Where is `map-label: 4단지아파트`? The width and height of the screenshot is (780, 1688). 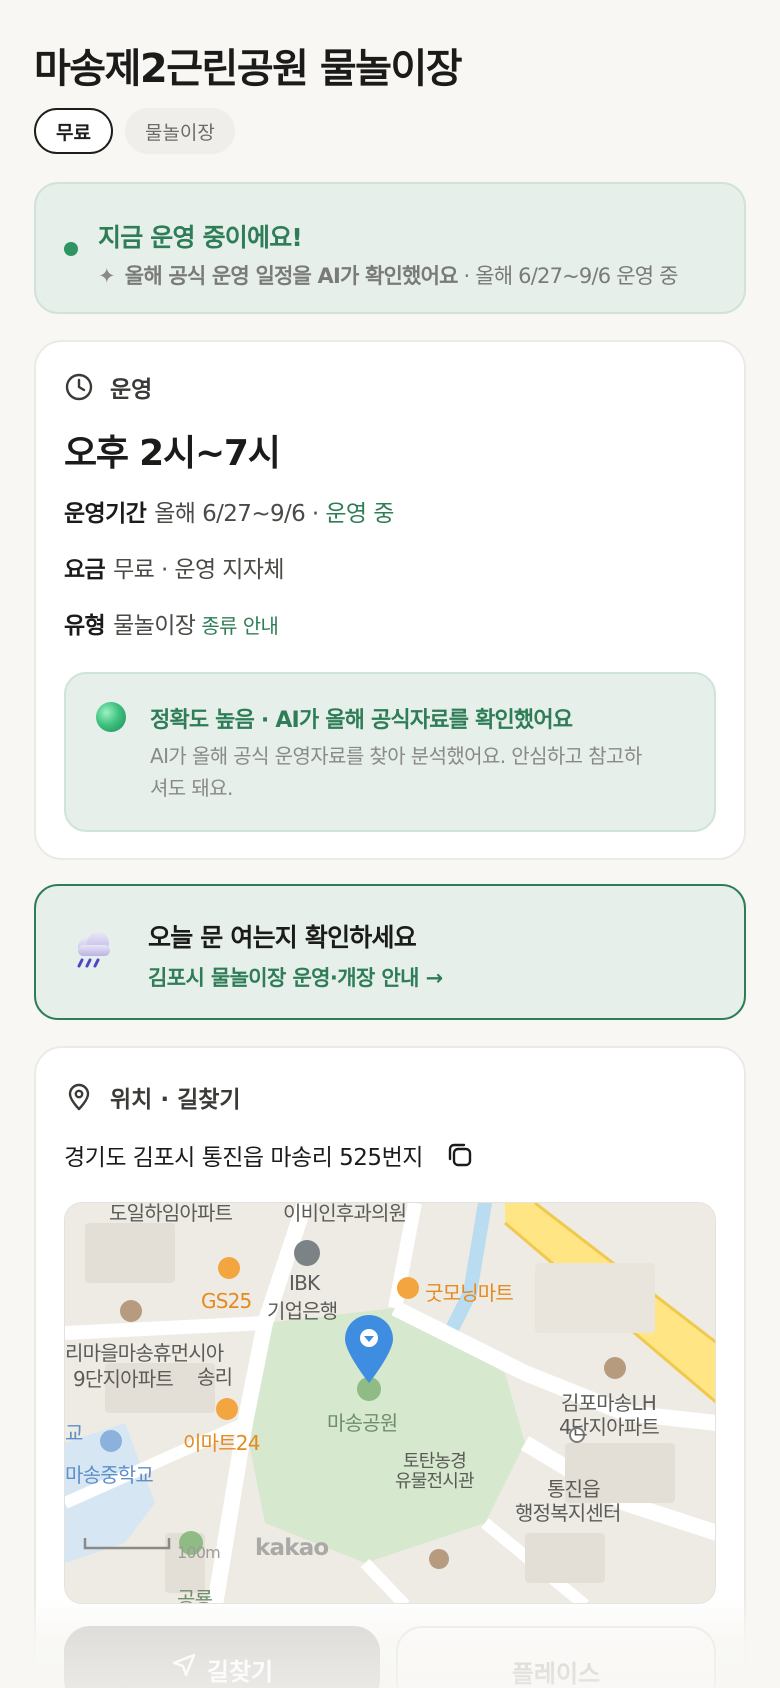 map-label: 4단지아파트 is located at coordinates (609, 1427).